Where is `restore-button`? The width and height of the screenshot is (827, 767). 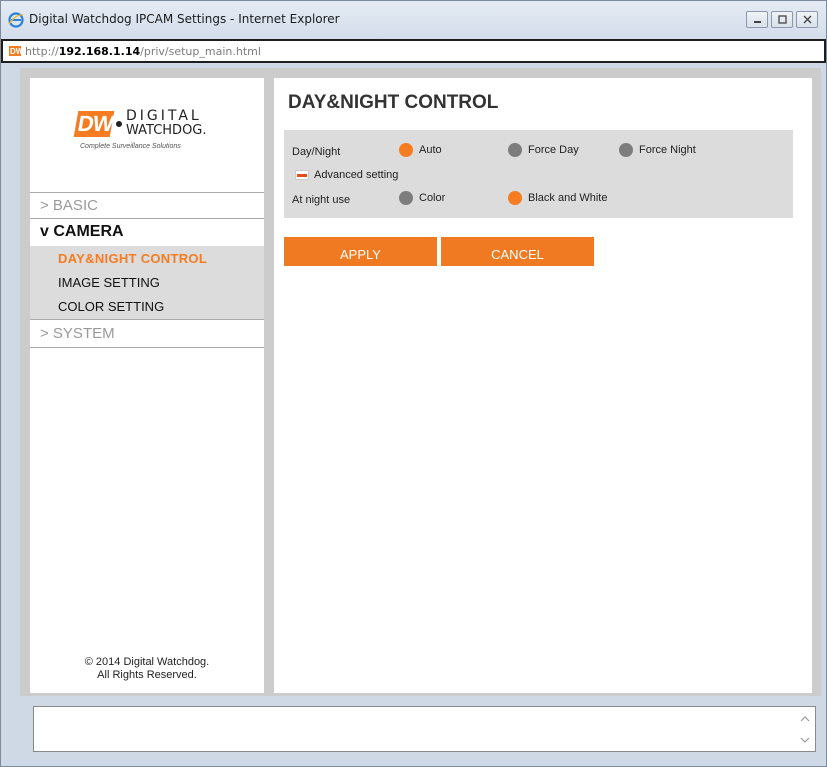
restore-button is located at coordinates (782, 19).